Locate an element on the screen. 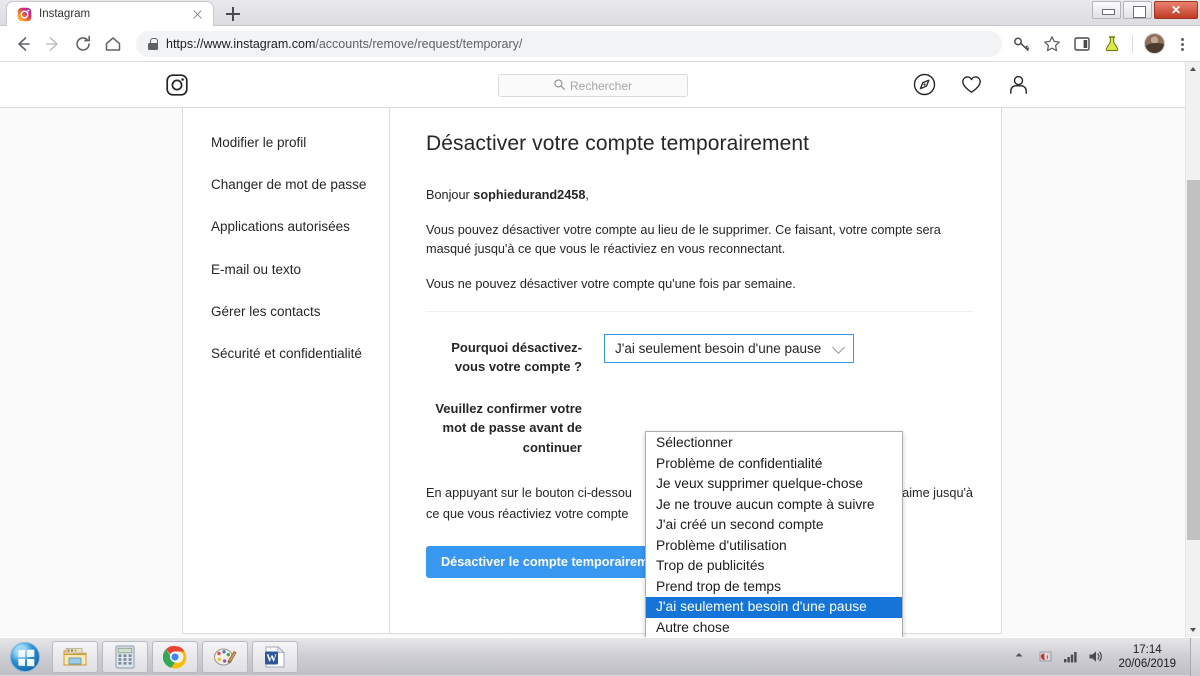 The image size is (1200, 676). toolbar-divider is located at coordinates (1132, 44).